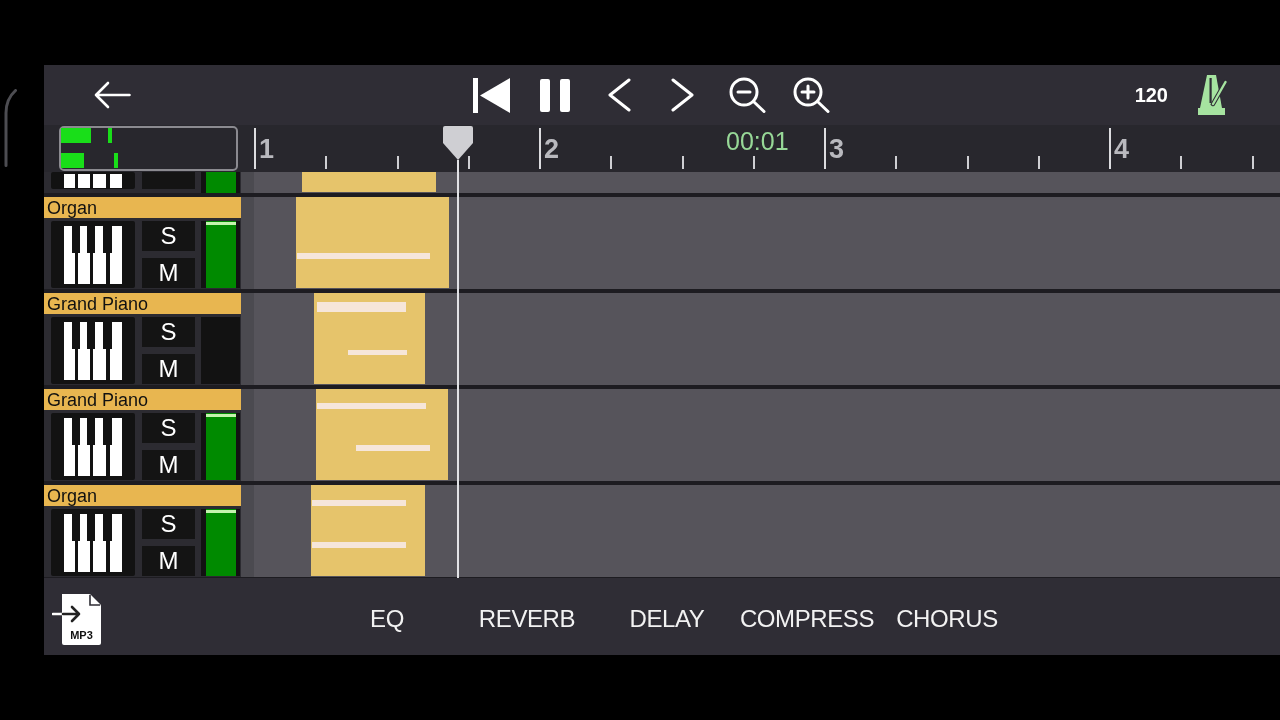 Image resolution: width=1280 pixels, height=720 pixels. What do you see at coordinates (947, 619) in the screenshot?
I see `effect-button: CHORUS` at bounding box center [947, 619].